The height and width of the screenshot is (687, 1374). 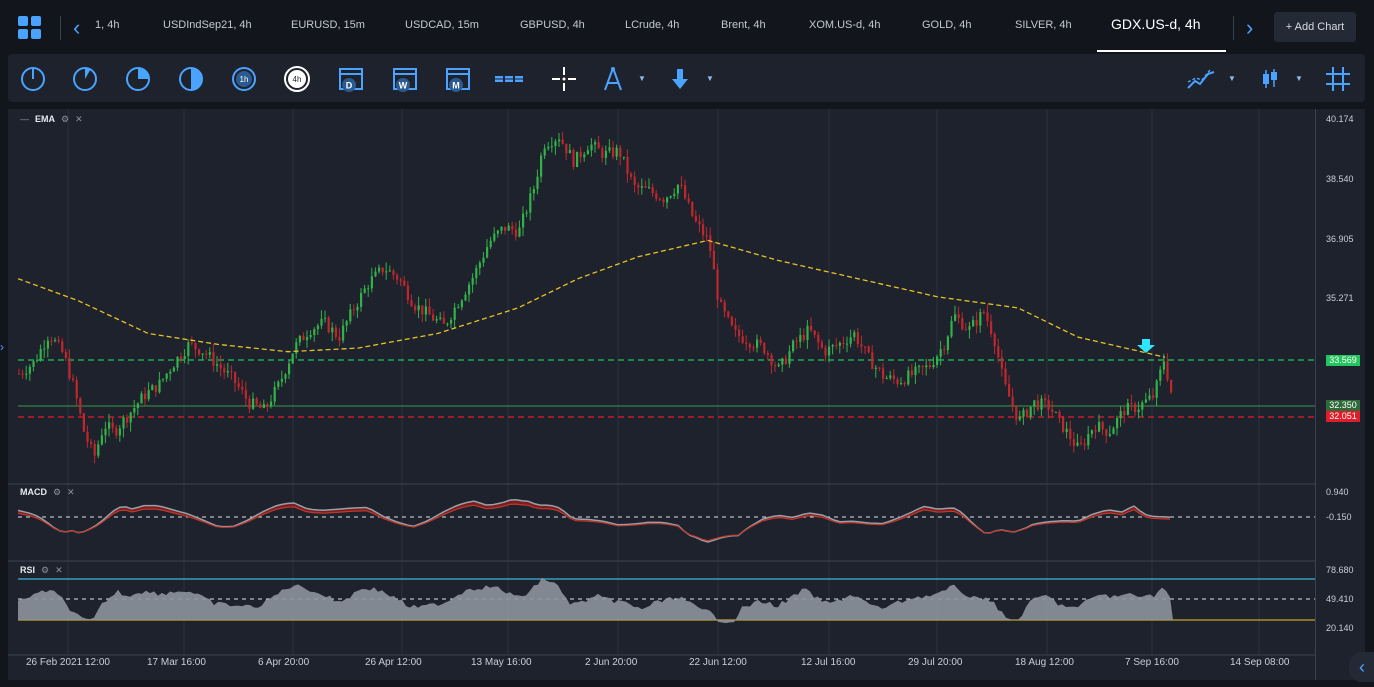 I want to click on tab-silver: SILVER, 4h, so click(x=1043, y=25).